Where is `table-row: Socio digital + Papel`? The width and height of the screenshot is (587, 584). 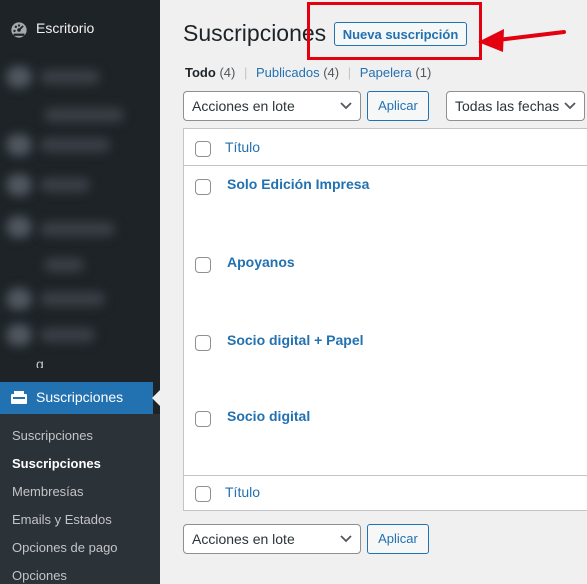
table-row: Socio digital + Papel is located at coordinates (385, 360).